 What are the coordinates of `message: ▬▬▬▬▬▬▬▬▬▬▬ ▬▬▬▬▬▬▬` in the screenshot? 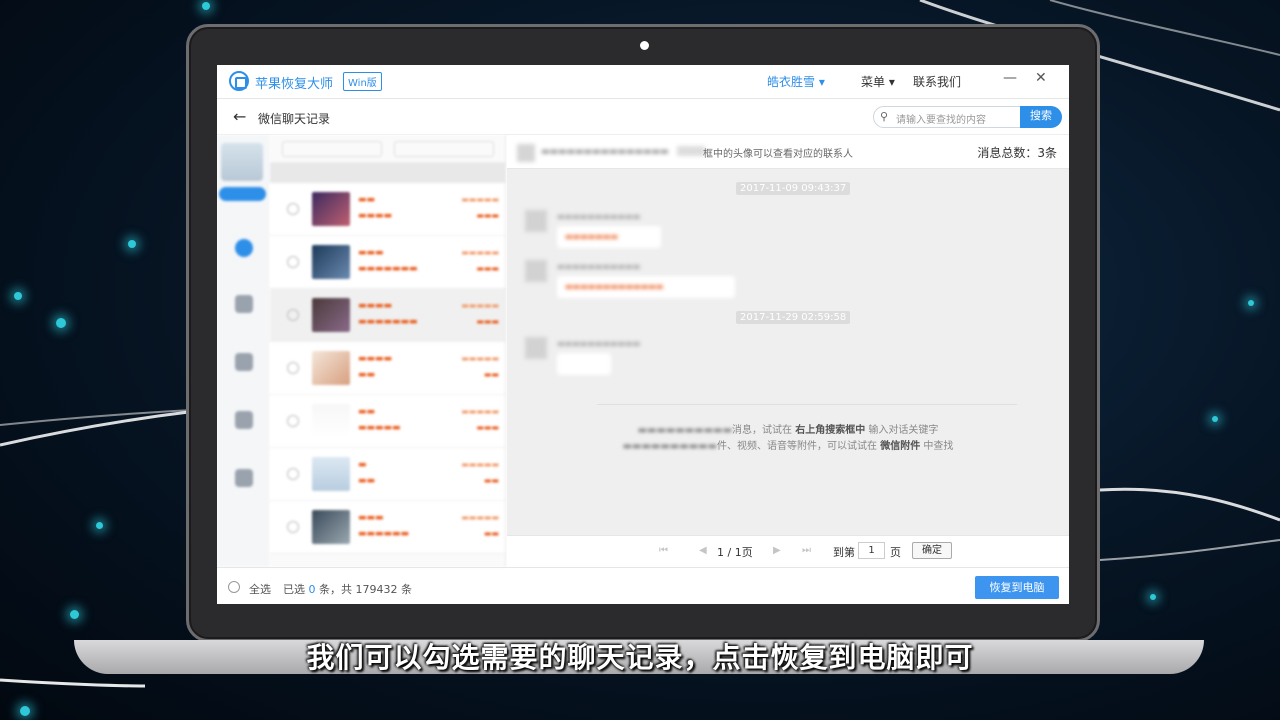 It's located at (650, 232).